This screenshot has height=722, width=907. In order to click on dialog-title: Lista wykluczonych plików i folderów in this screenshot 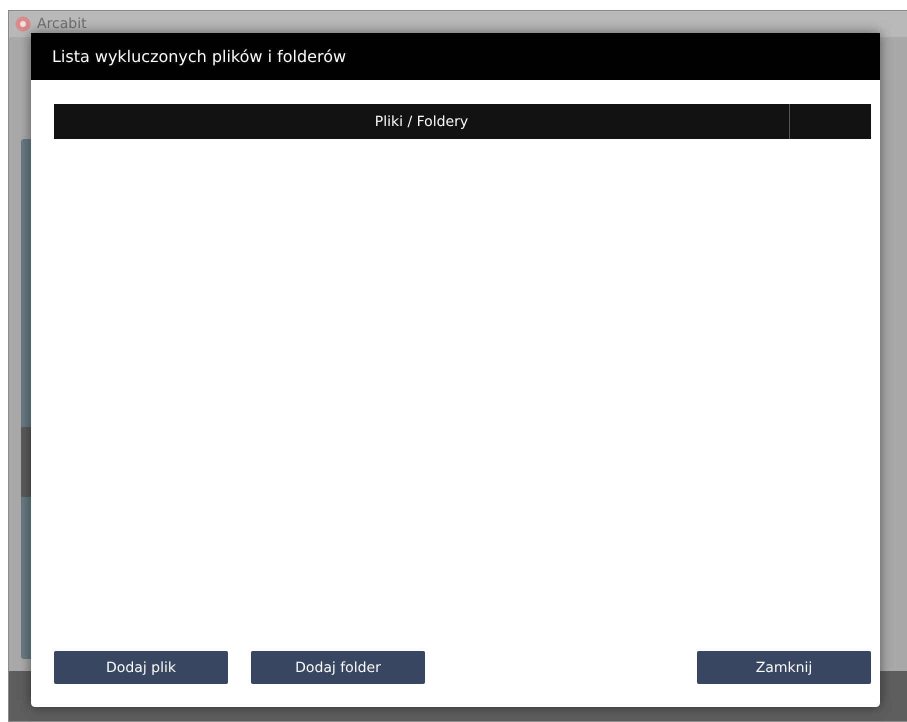, I will do `click(199, 56)`.